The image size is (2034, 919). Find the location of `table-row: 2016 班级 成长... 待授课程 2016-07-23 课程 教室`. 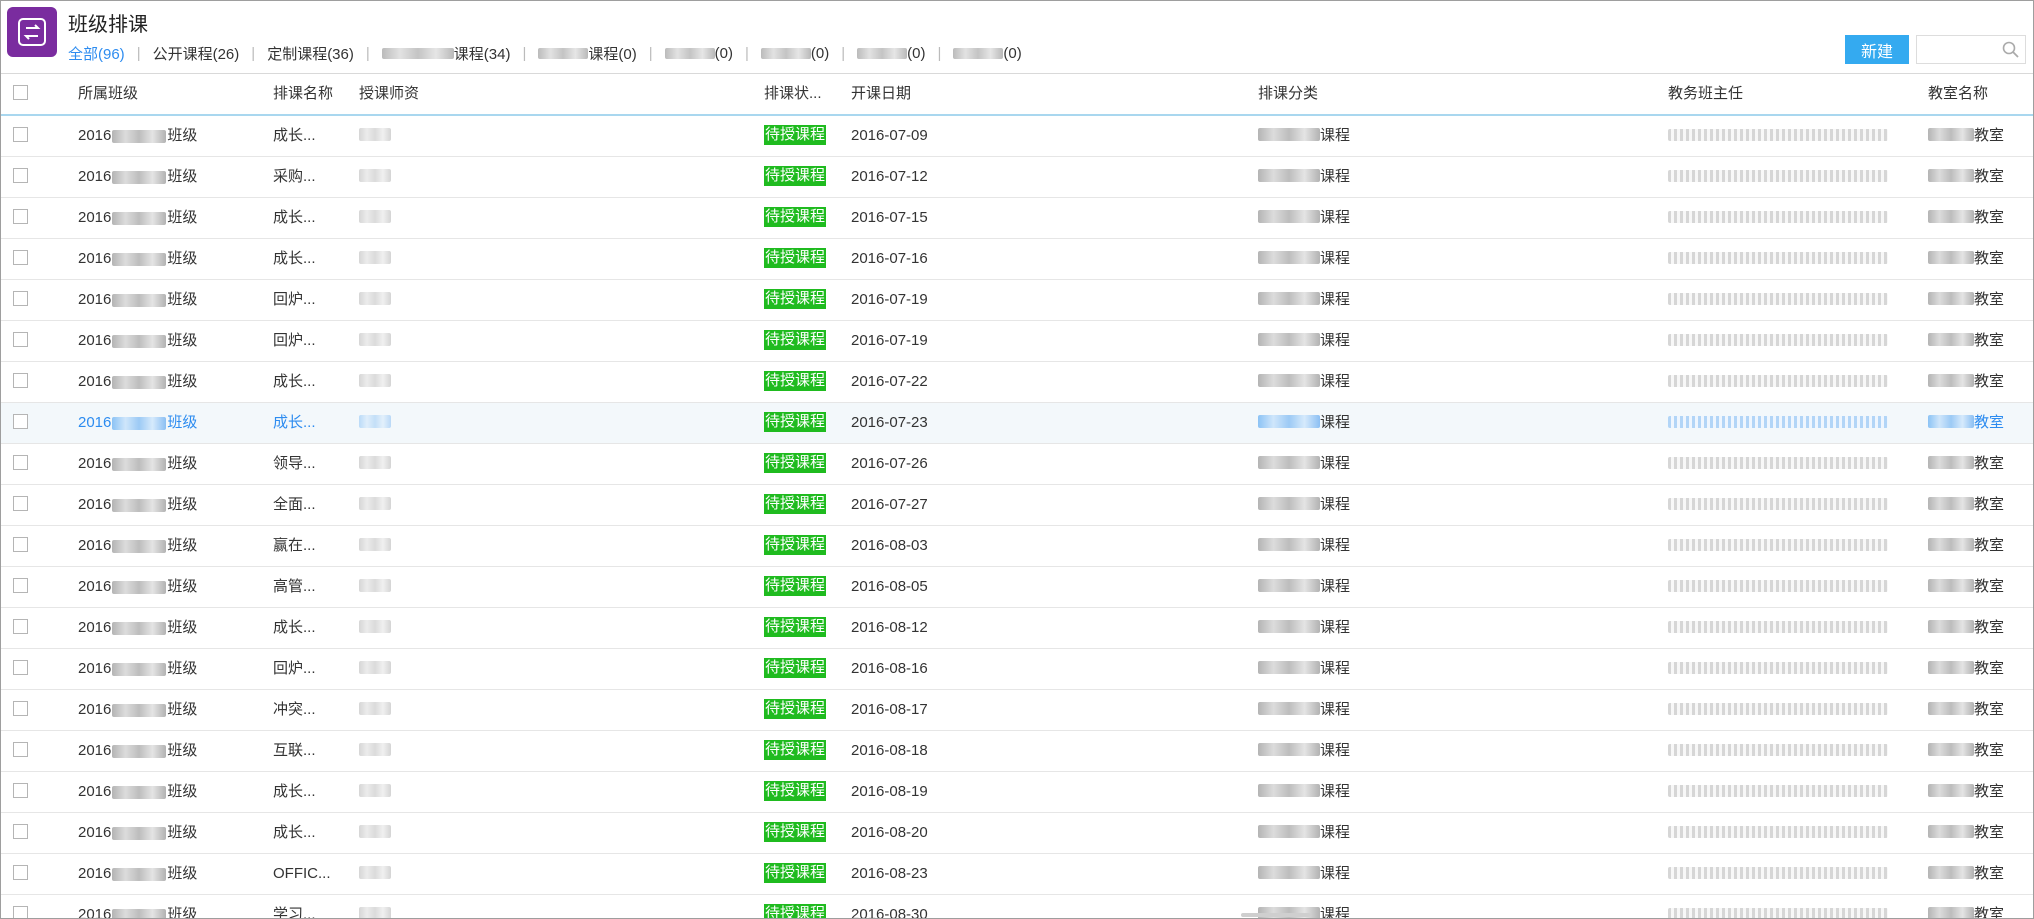

table-row: 2016 班级 成长... 待授课程 2016-07-23 课程 教室 is located at coordinates (1017, 423).